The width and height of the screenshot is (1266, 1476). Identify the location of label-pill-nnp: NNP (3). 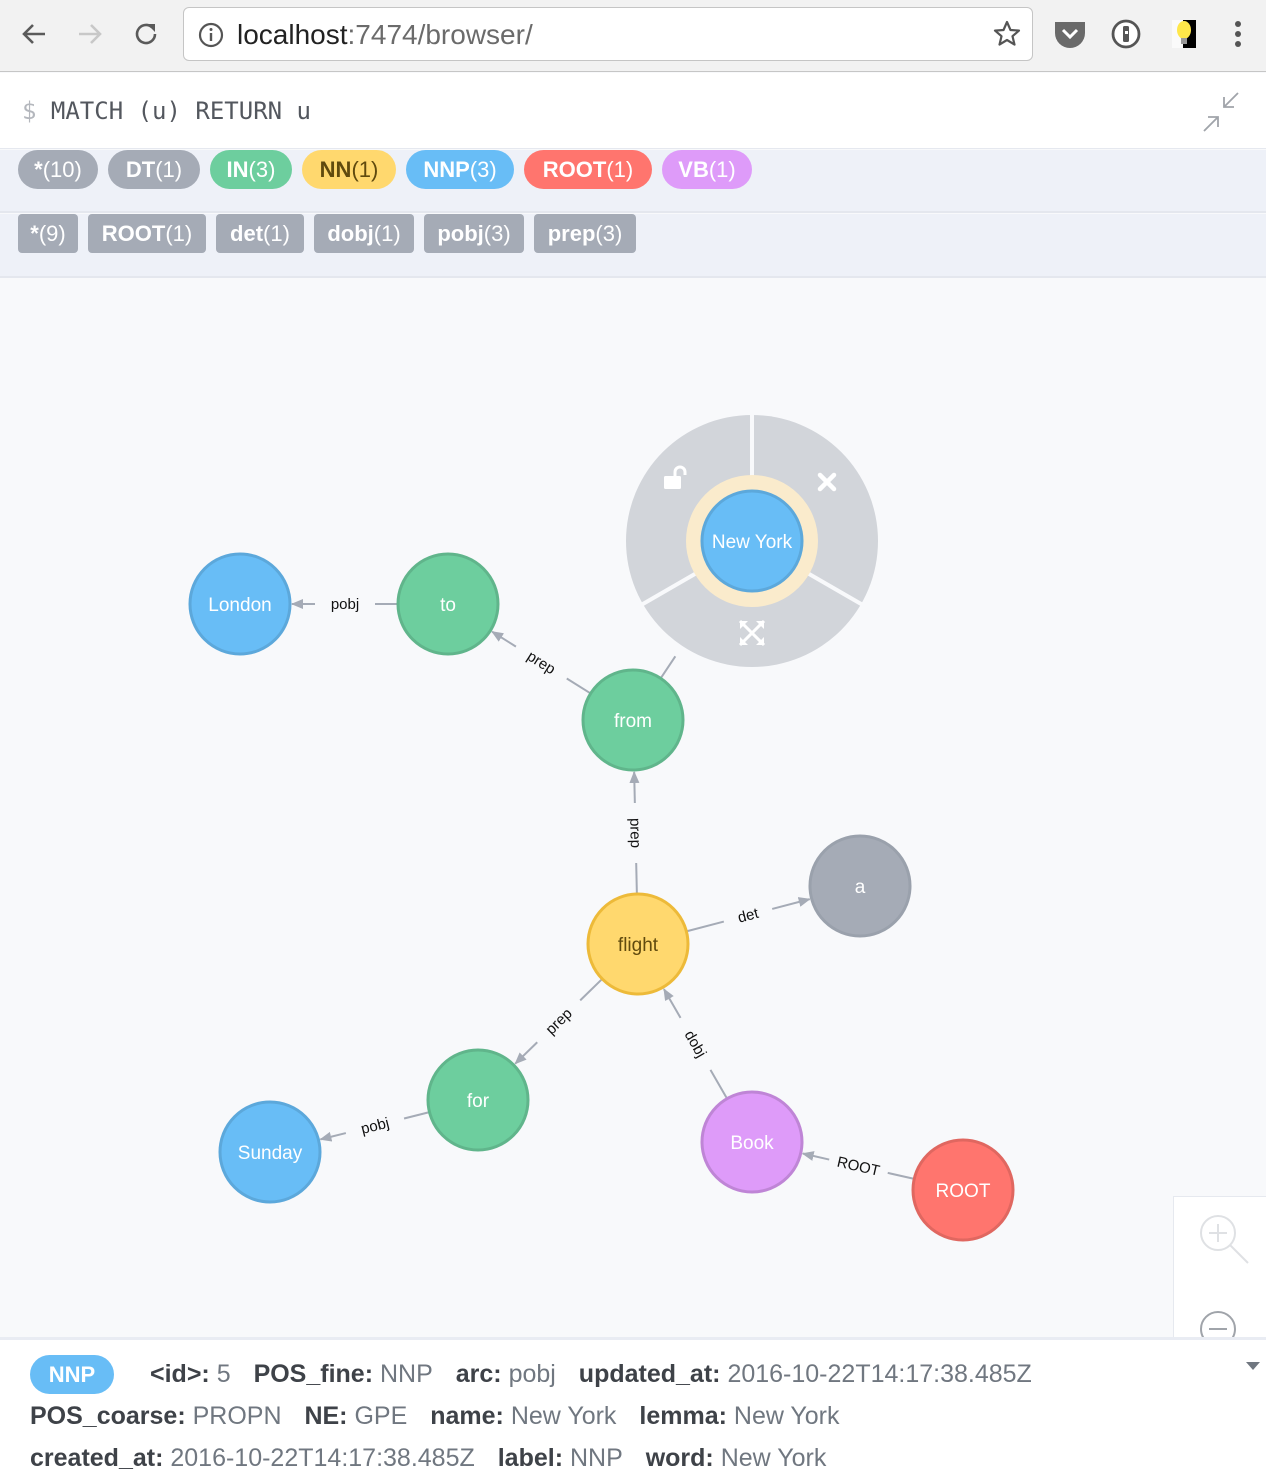
(460, 169).